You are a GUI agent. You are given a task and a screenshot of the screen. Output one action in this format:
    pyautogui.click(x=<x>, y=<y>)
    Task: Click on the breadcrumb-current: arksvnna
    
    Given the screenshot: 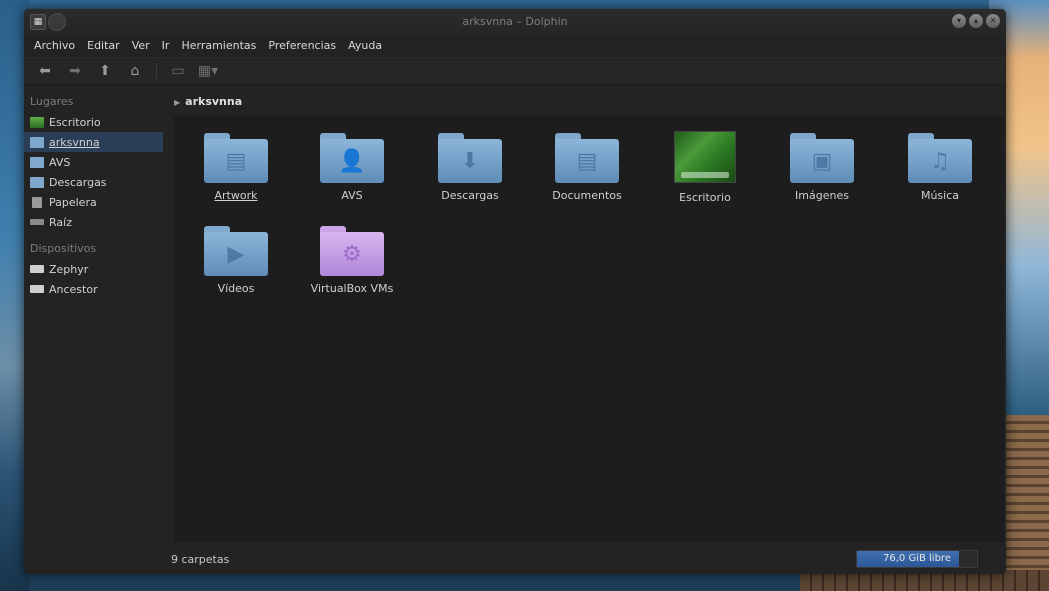 What is the action you would take?
    pyautogui.click(x=213, y=101)
    